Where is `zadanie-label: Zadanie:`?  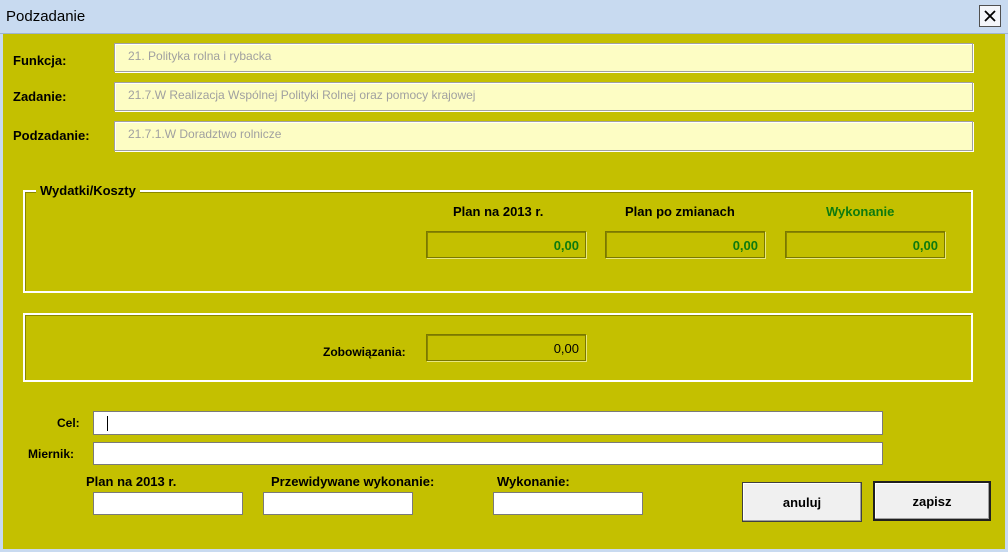 zadanie-label: Zadanie: is located at coordinates (40, 96).